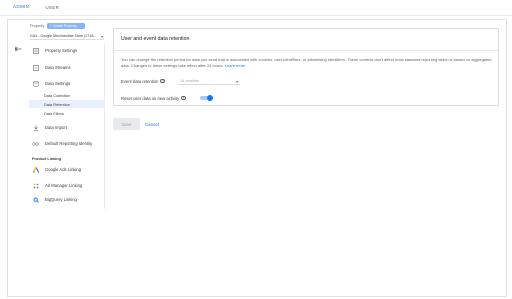  I want to click on retention-select-value: 14 months, so click(189, 80).